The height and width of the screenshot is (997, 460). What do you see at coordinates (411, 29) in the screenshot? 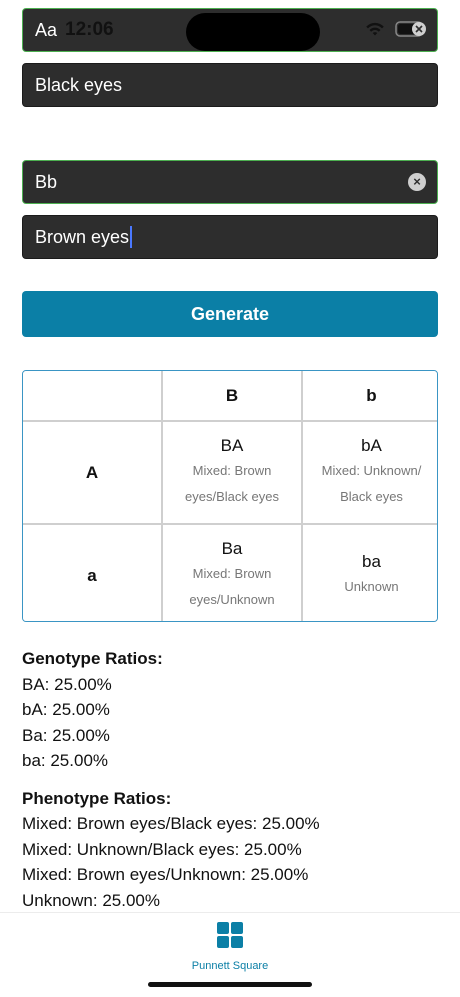
I see `battery-icon` at bounding box center [411, 29].